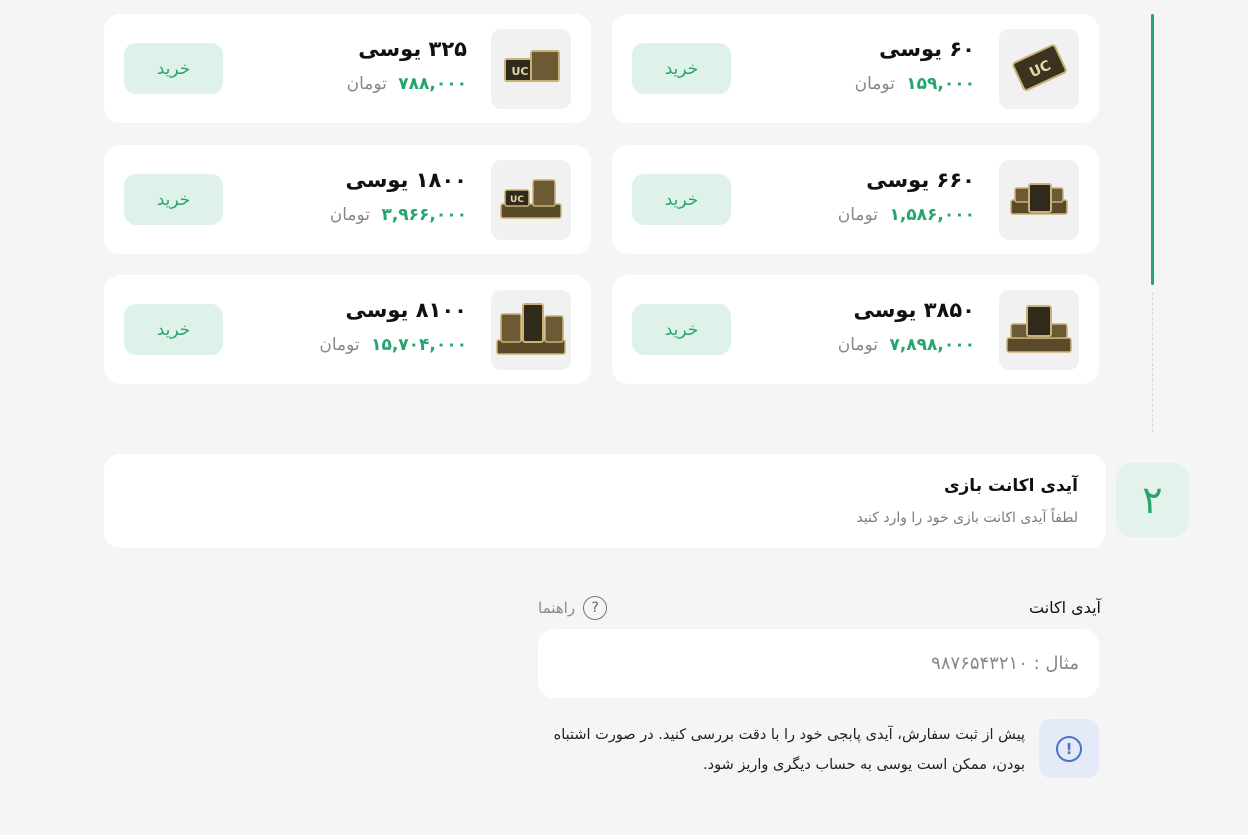 The image size is (1248, 835). I want to click on product-price: ۱,۵۸۶,۰۰۰, so click(932, 215).